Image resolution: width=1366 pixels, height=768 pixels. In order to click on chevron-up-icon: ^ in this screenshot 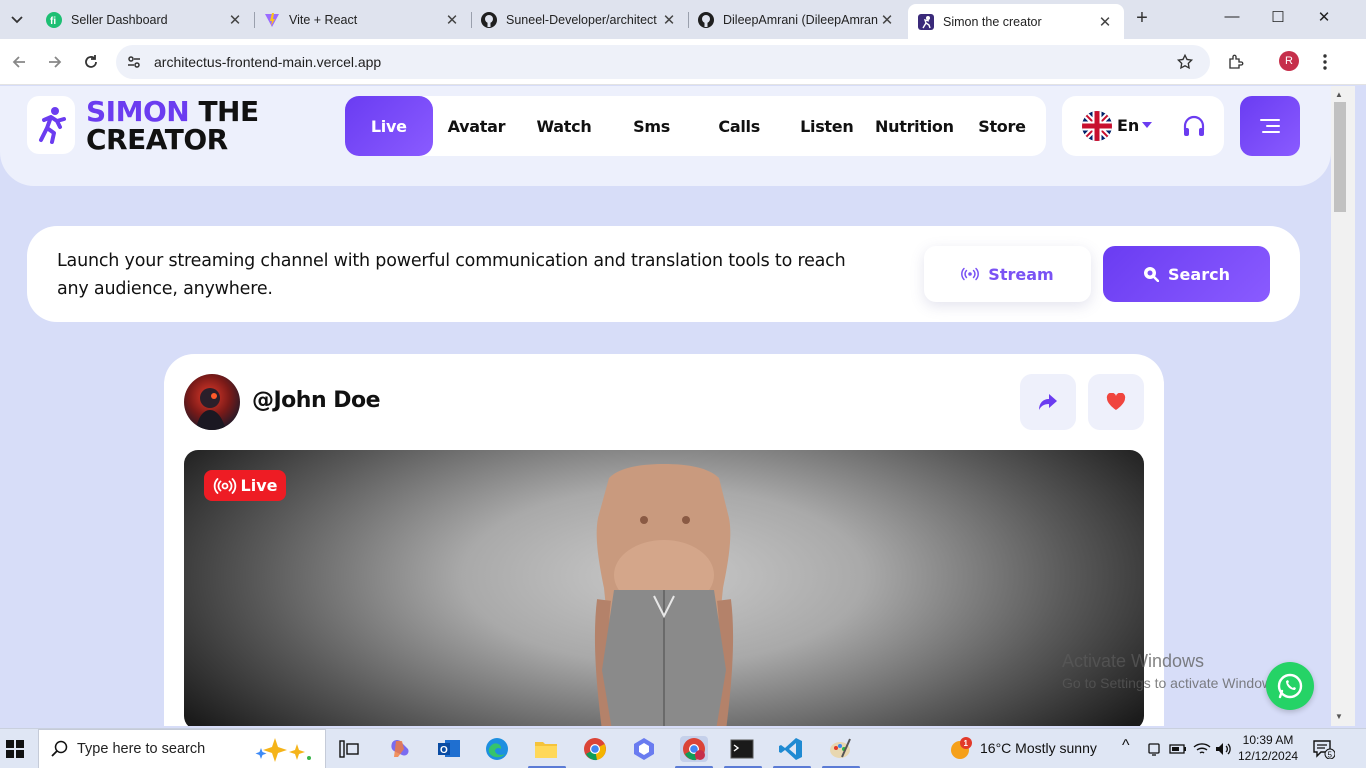, I will do `click(1126, 746)`.